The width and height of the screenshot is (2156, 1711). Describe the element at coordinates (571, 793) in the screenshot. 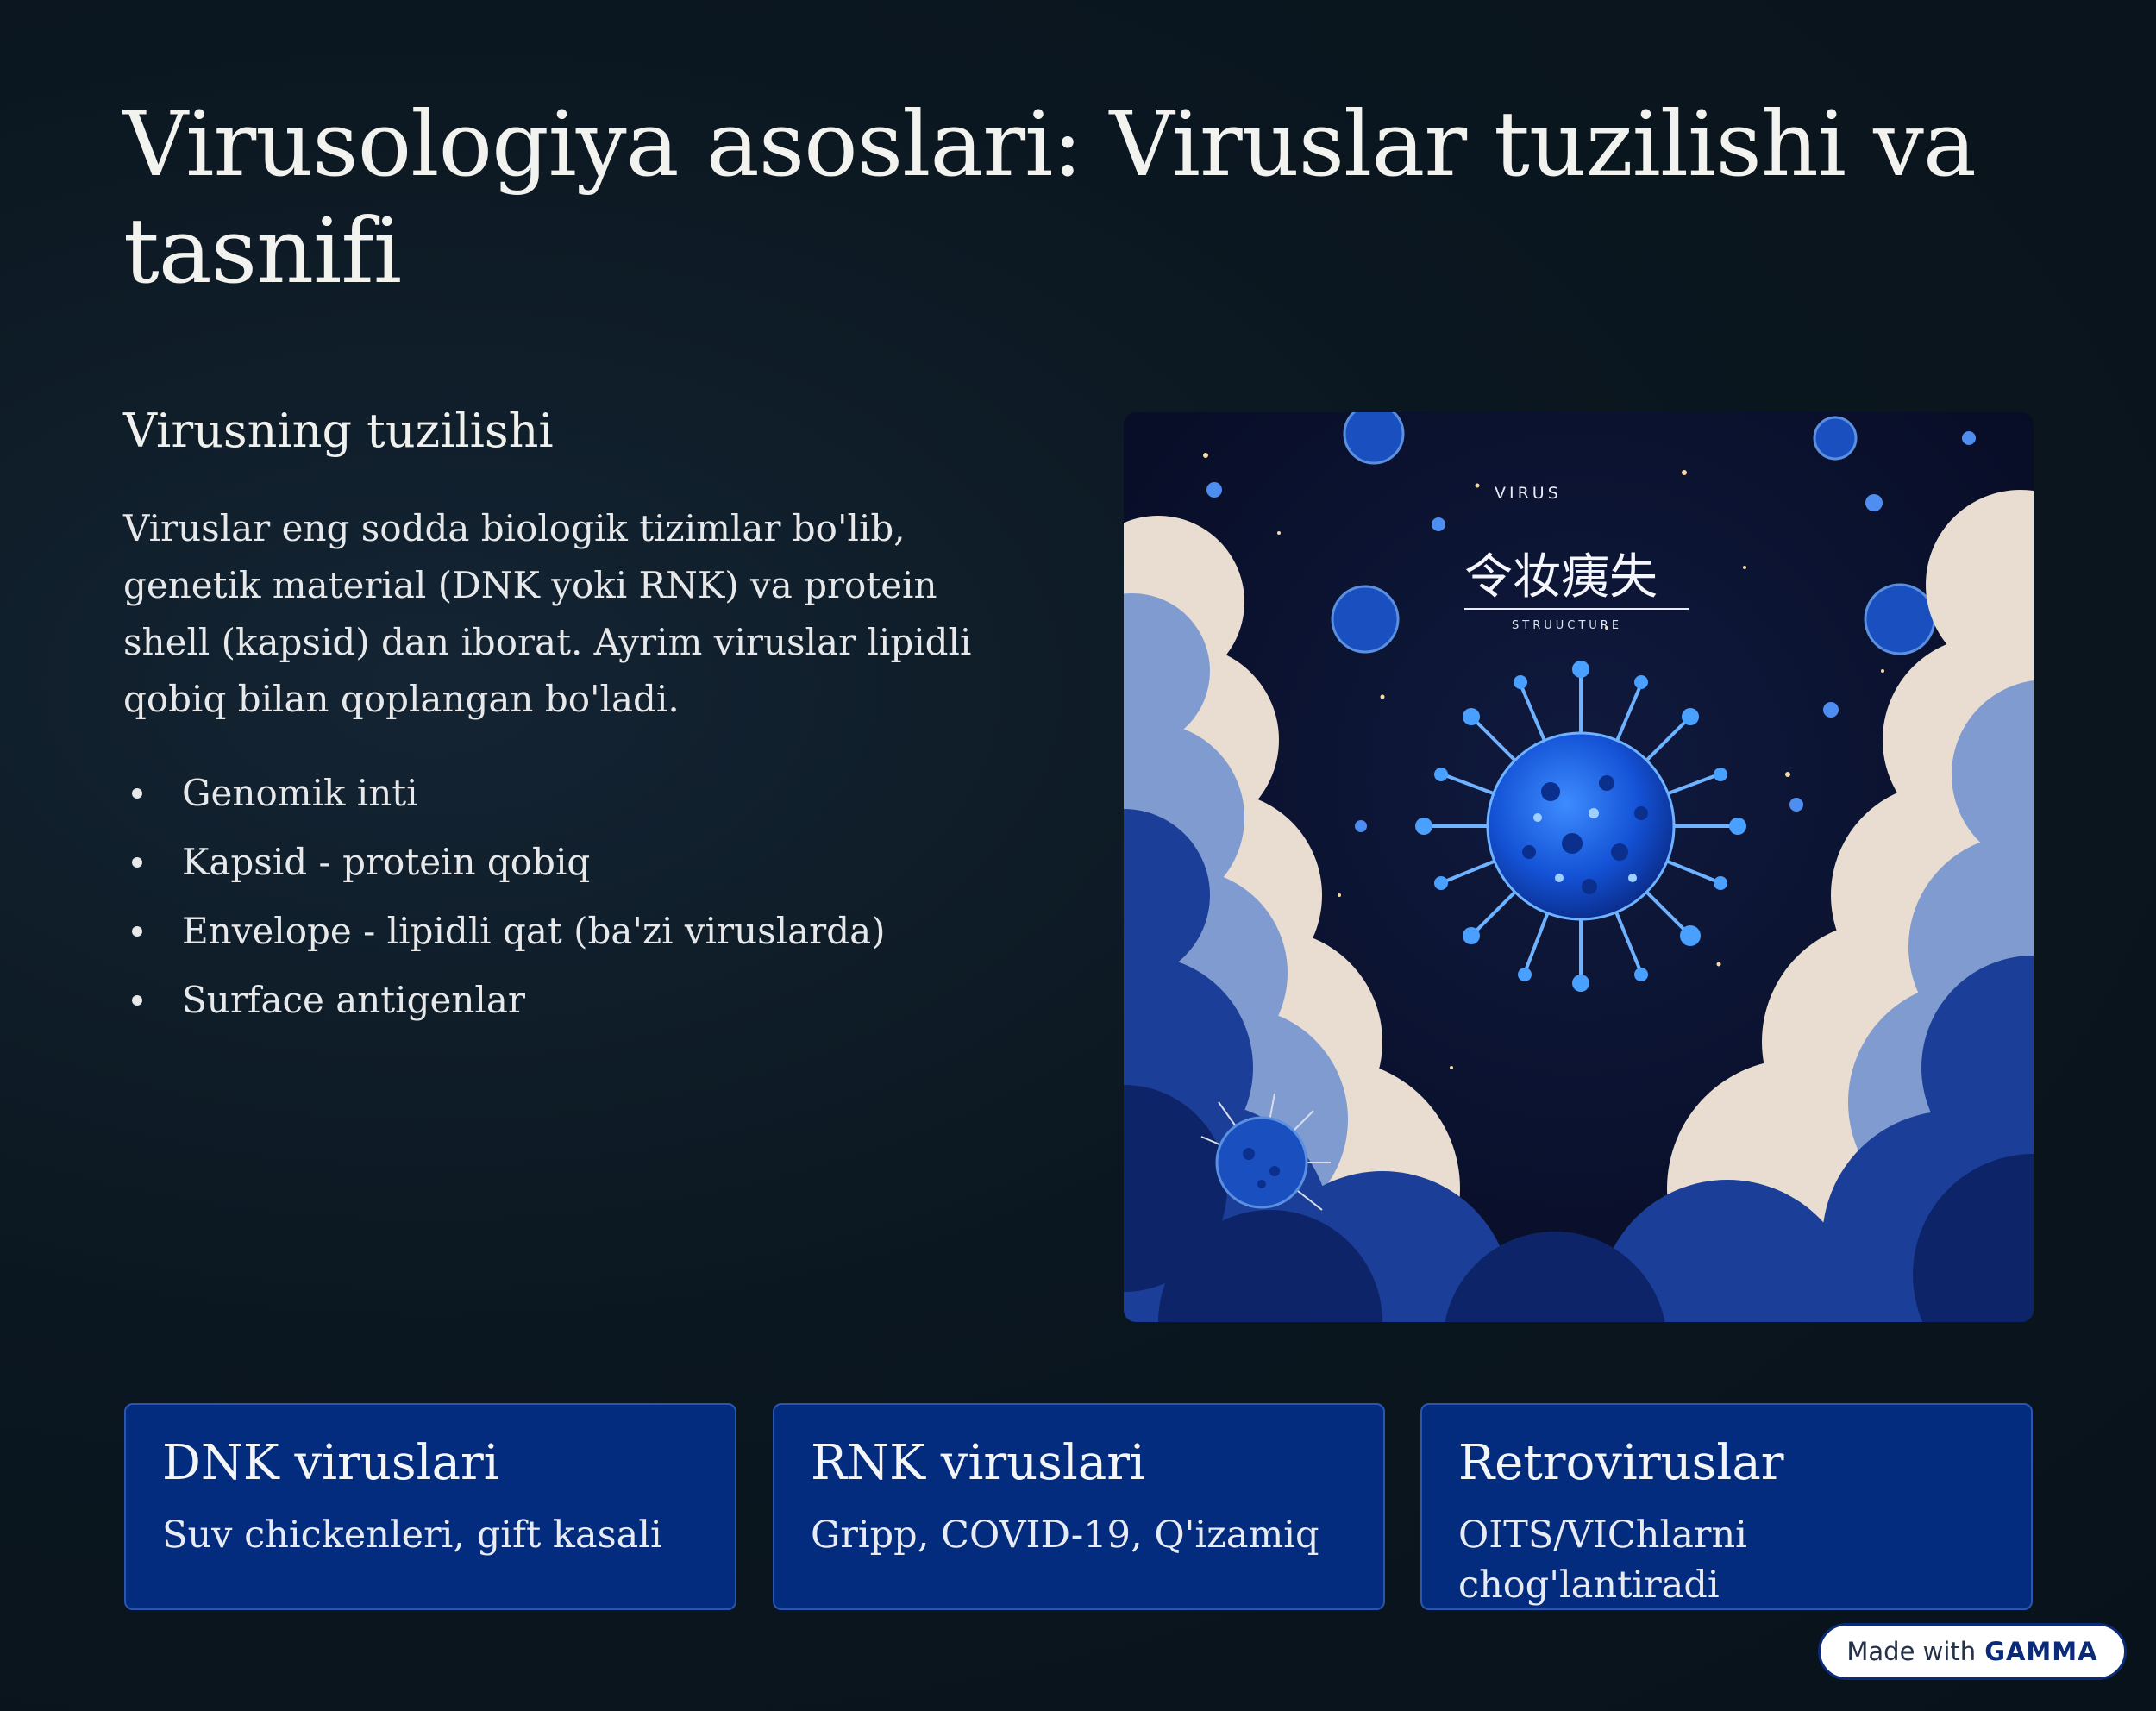

I see `bullet-item: Genomik inti` at that location.